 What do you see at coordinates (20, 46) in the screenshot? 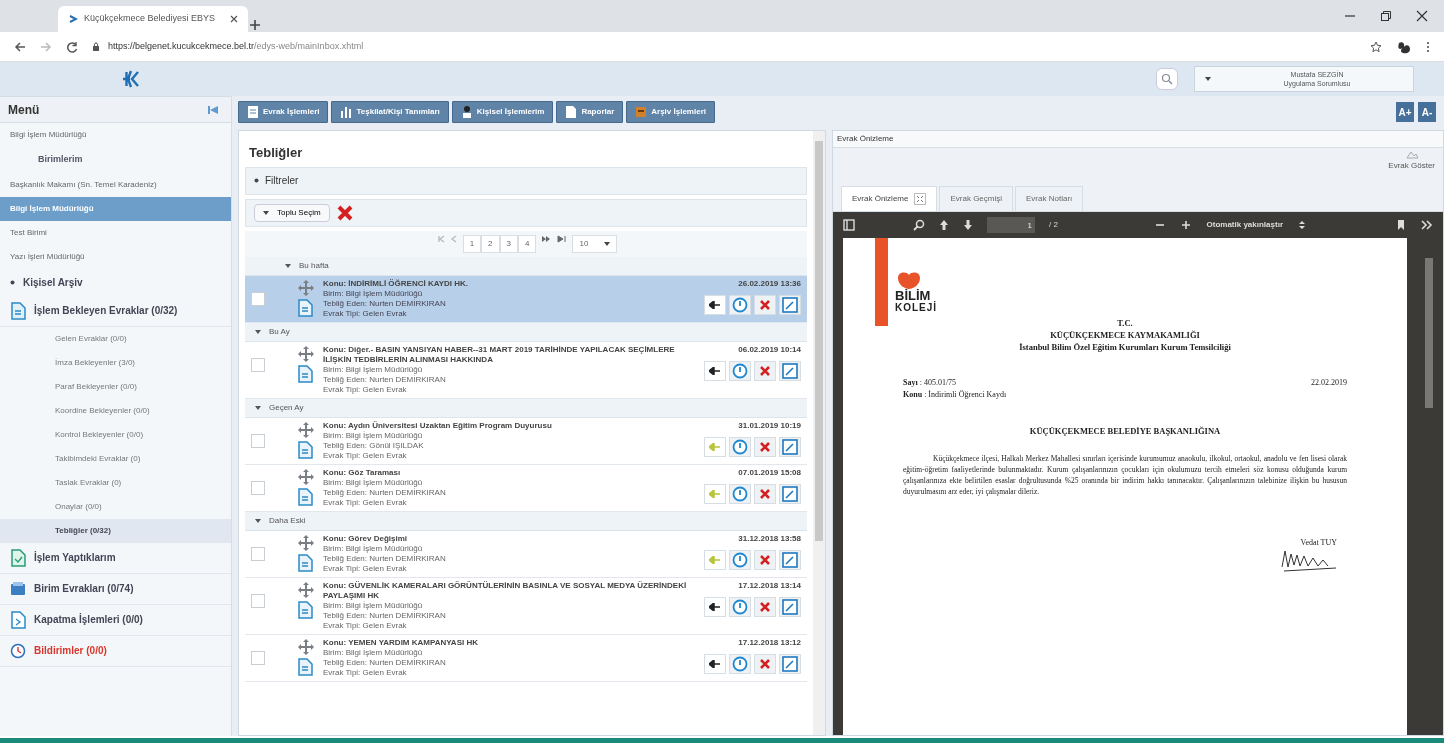
I see `back-icon` at bounding box center [20, 46].